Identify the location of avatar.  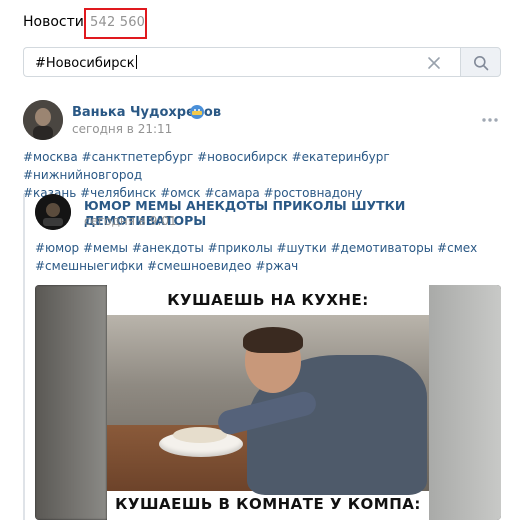
(43, 120).